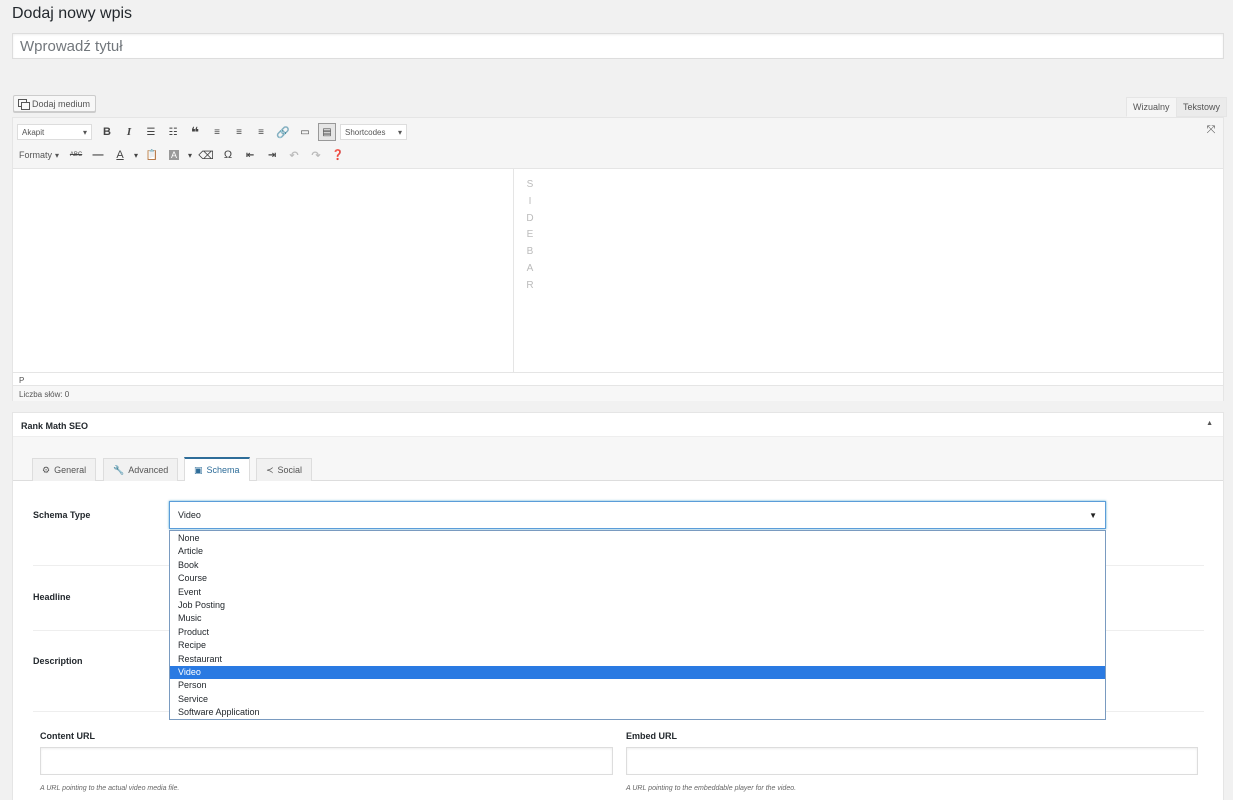  Describe the element at coordinates (637, 565) in the screenshot. I see `dropdown-option: Book` at that location.